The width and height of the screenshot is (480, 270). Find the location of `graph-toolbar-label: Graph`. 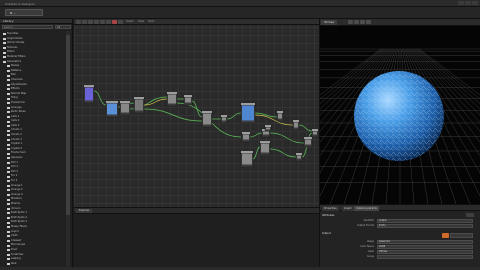

graph-toolbar-label: Graph is located at coordinates (130, 21).